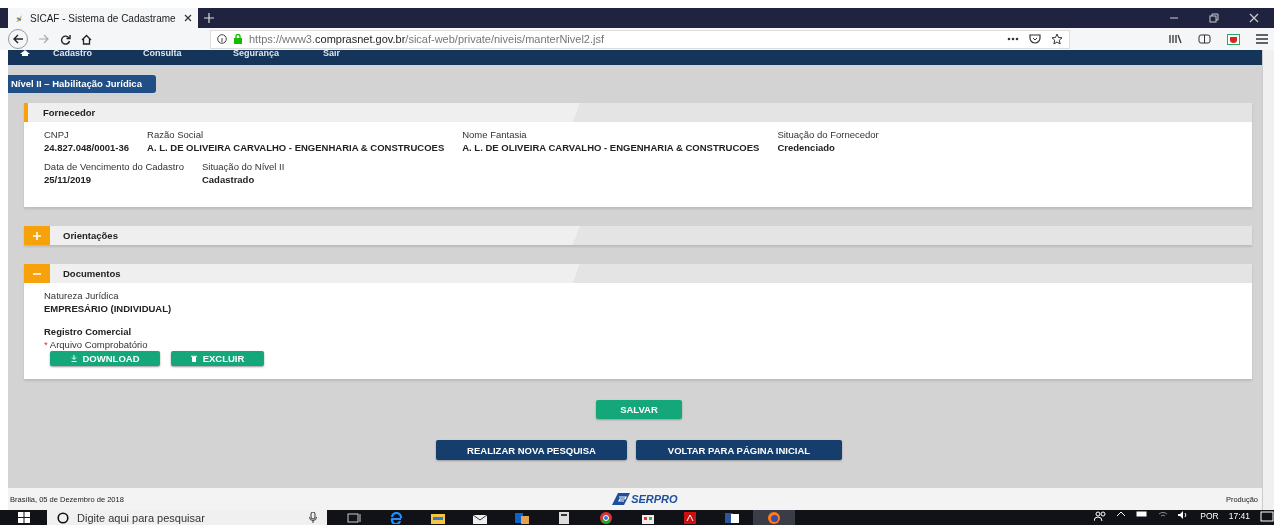 The height and width of the screenshot is (525, 1274). Describe the element at coordinates (87, 147) in the screenshot. I see `field-value: 24.827.048/0001-36` at that location.